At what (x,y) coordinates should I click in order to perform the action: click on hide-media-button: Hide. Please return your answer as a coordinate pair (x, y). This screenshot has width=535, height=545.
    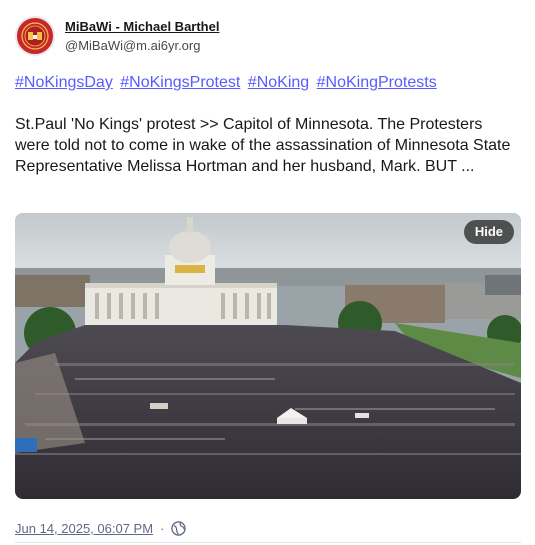
    Looking at the image, I should click on (488, 232).